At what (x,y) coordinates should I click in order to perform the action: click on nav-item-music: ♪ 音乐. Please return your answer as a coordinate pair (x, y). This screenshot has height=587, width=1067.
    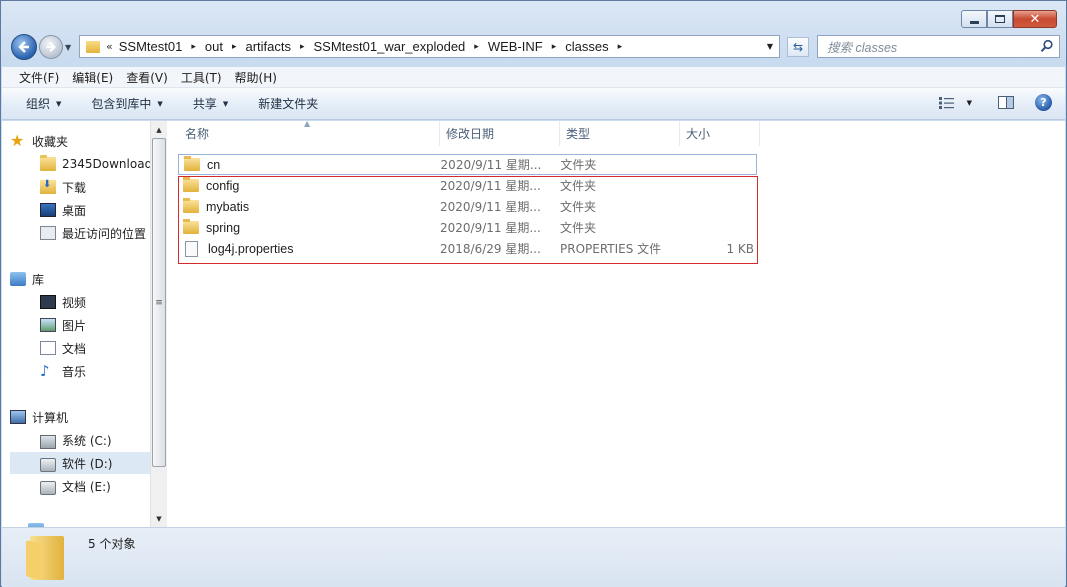
    Looking at the image, I should click on (95, 371).